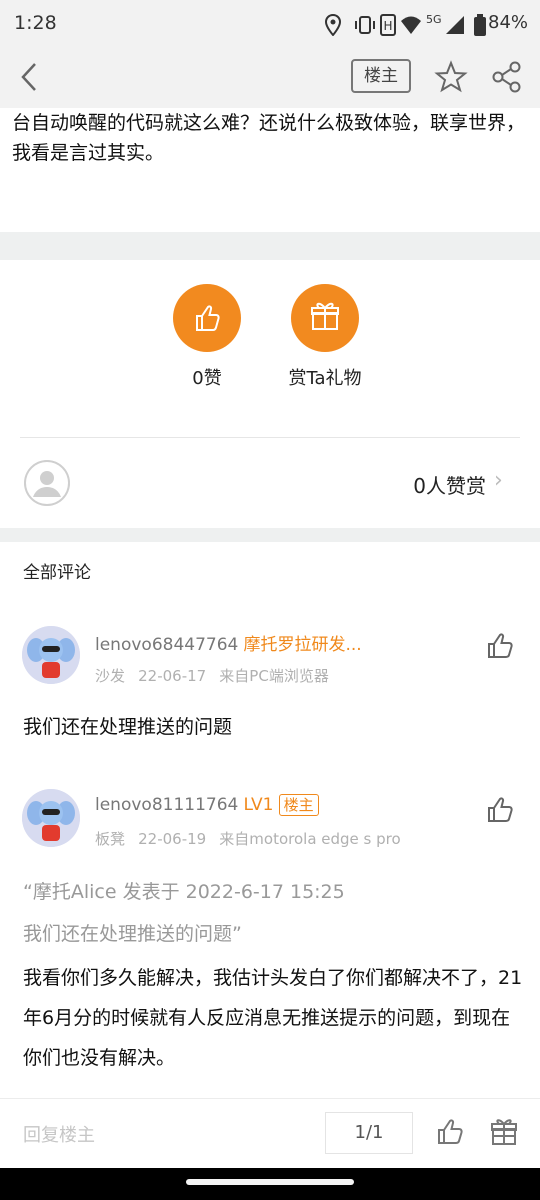  Describe the element at coordinates (110, 839) in the screenshot. I see `comment-floor: 板凳` at that location.